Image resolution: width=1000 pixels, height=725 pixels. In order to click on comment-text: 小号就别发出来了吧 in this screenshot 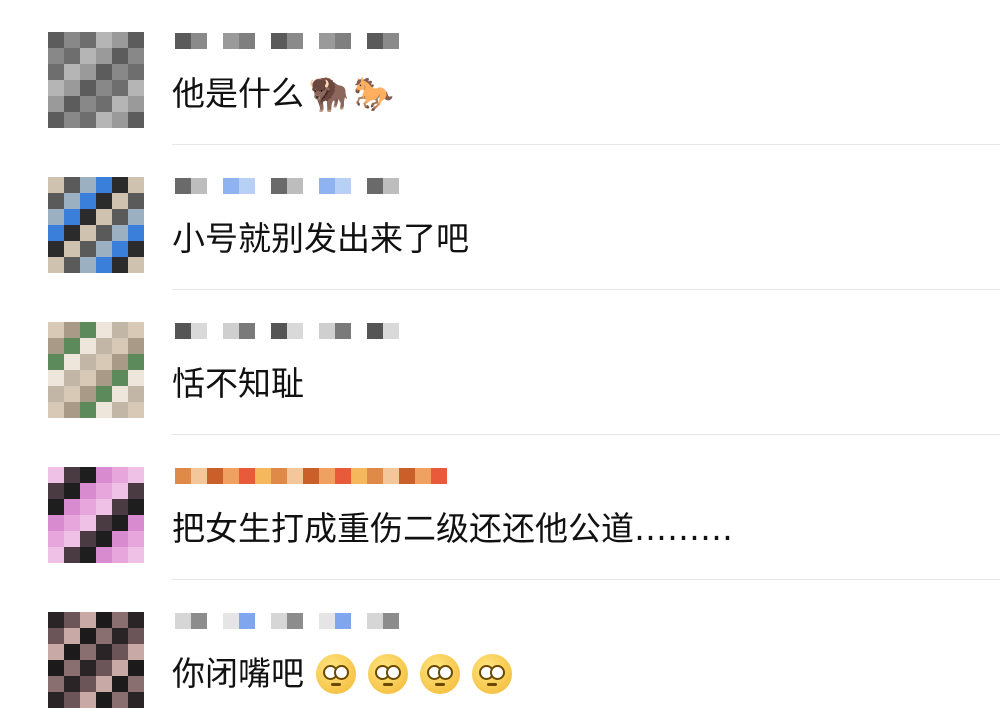, I will do `click(320, 239)`.